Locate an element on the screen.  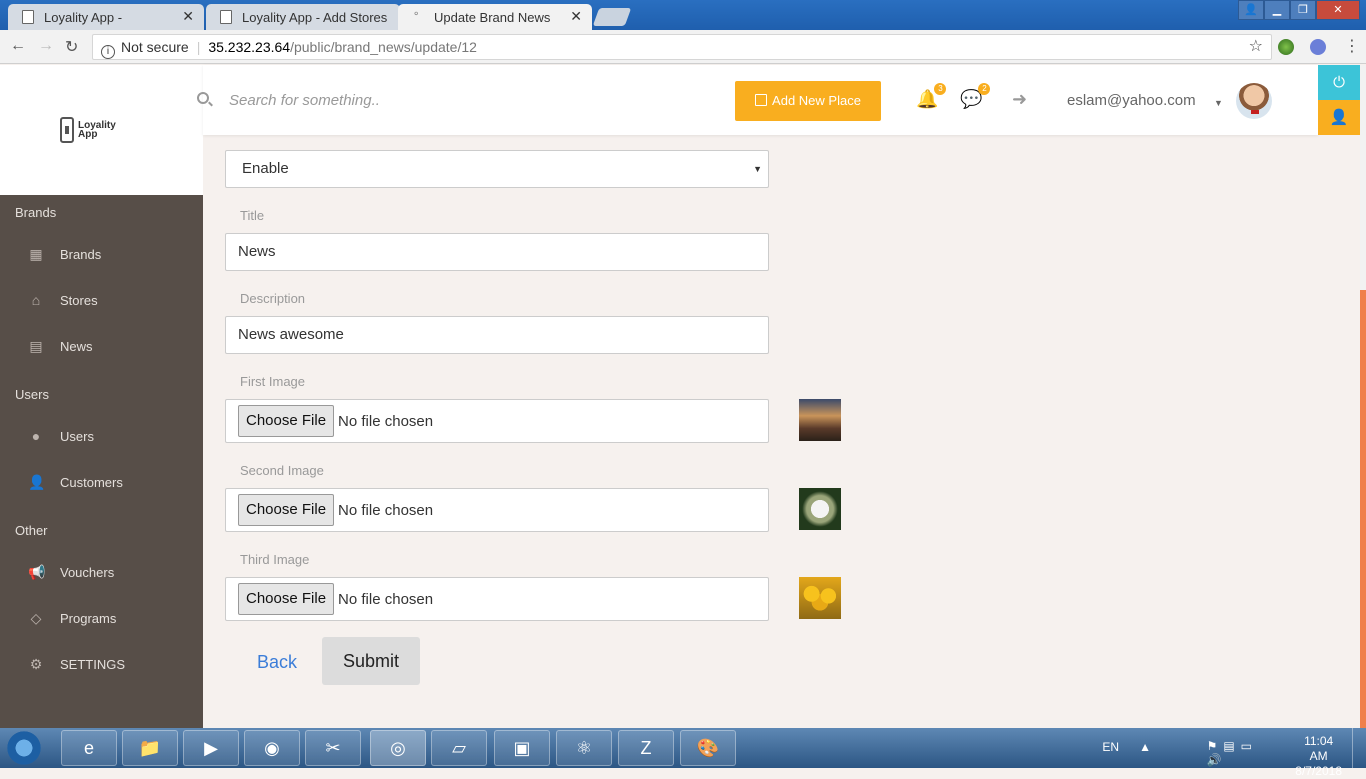
diamond-icon: ◇ is located at coordinates (36, 618).